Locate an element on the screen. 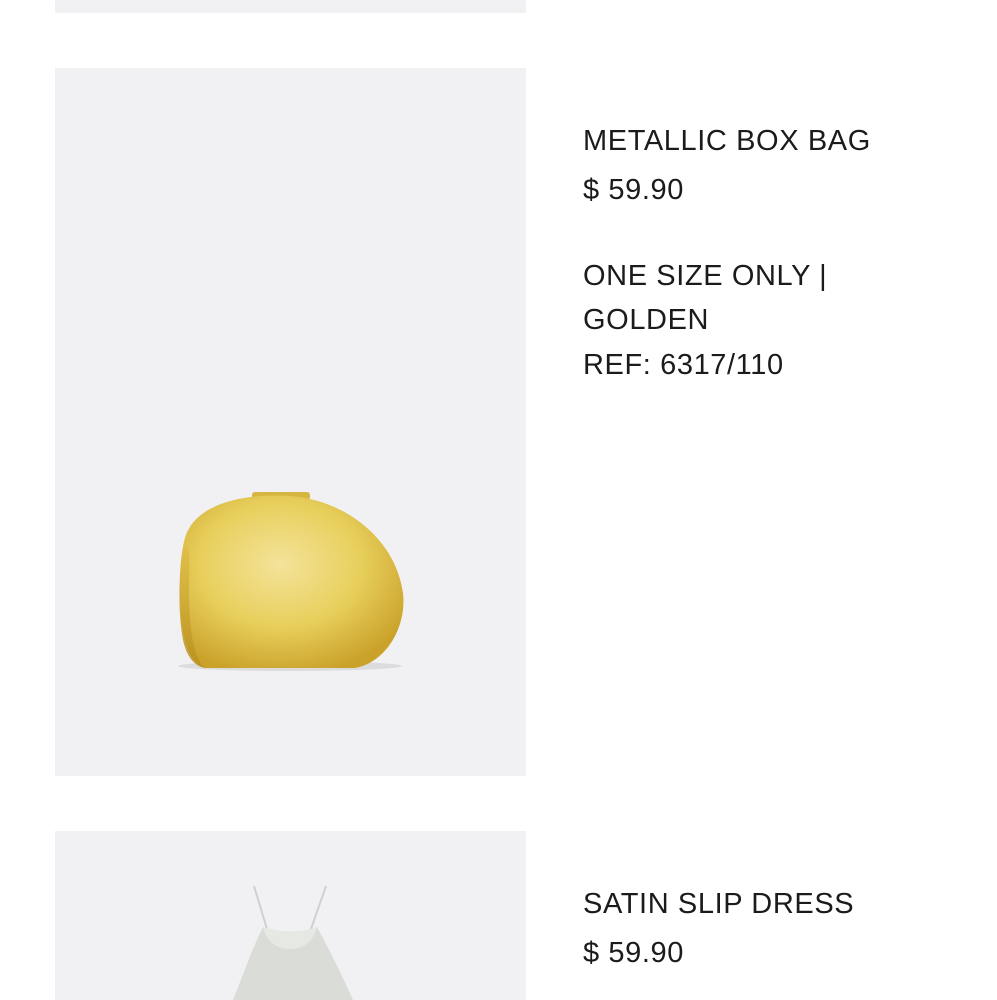 This screenshot has width=997, height=1000. satin-slip-dress-image is located at coordinates (293, 942).